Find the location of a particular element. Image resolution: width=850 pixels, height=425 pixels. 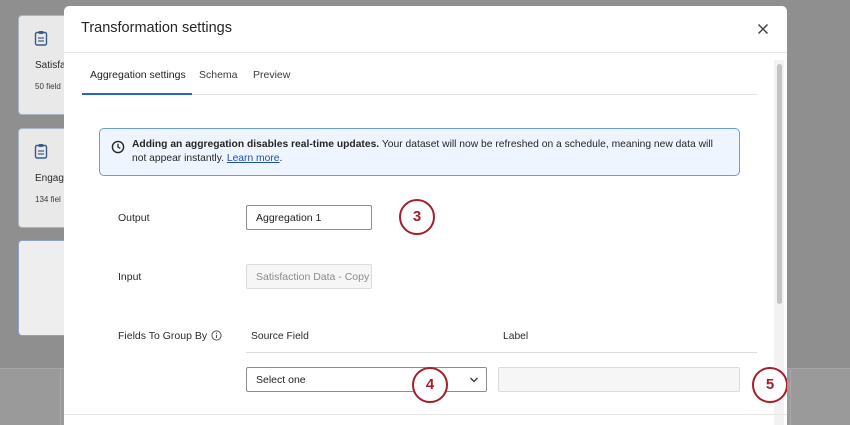

group-by-label: Fields To Group By is located at coordinates (170, 336).